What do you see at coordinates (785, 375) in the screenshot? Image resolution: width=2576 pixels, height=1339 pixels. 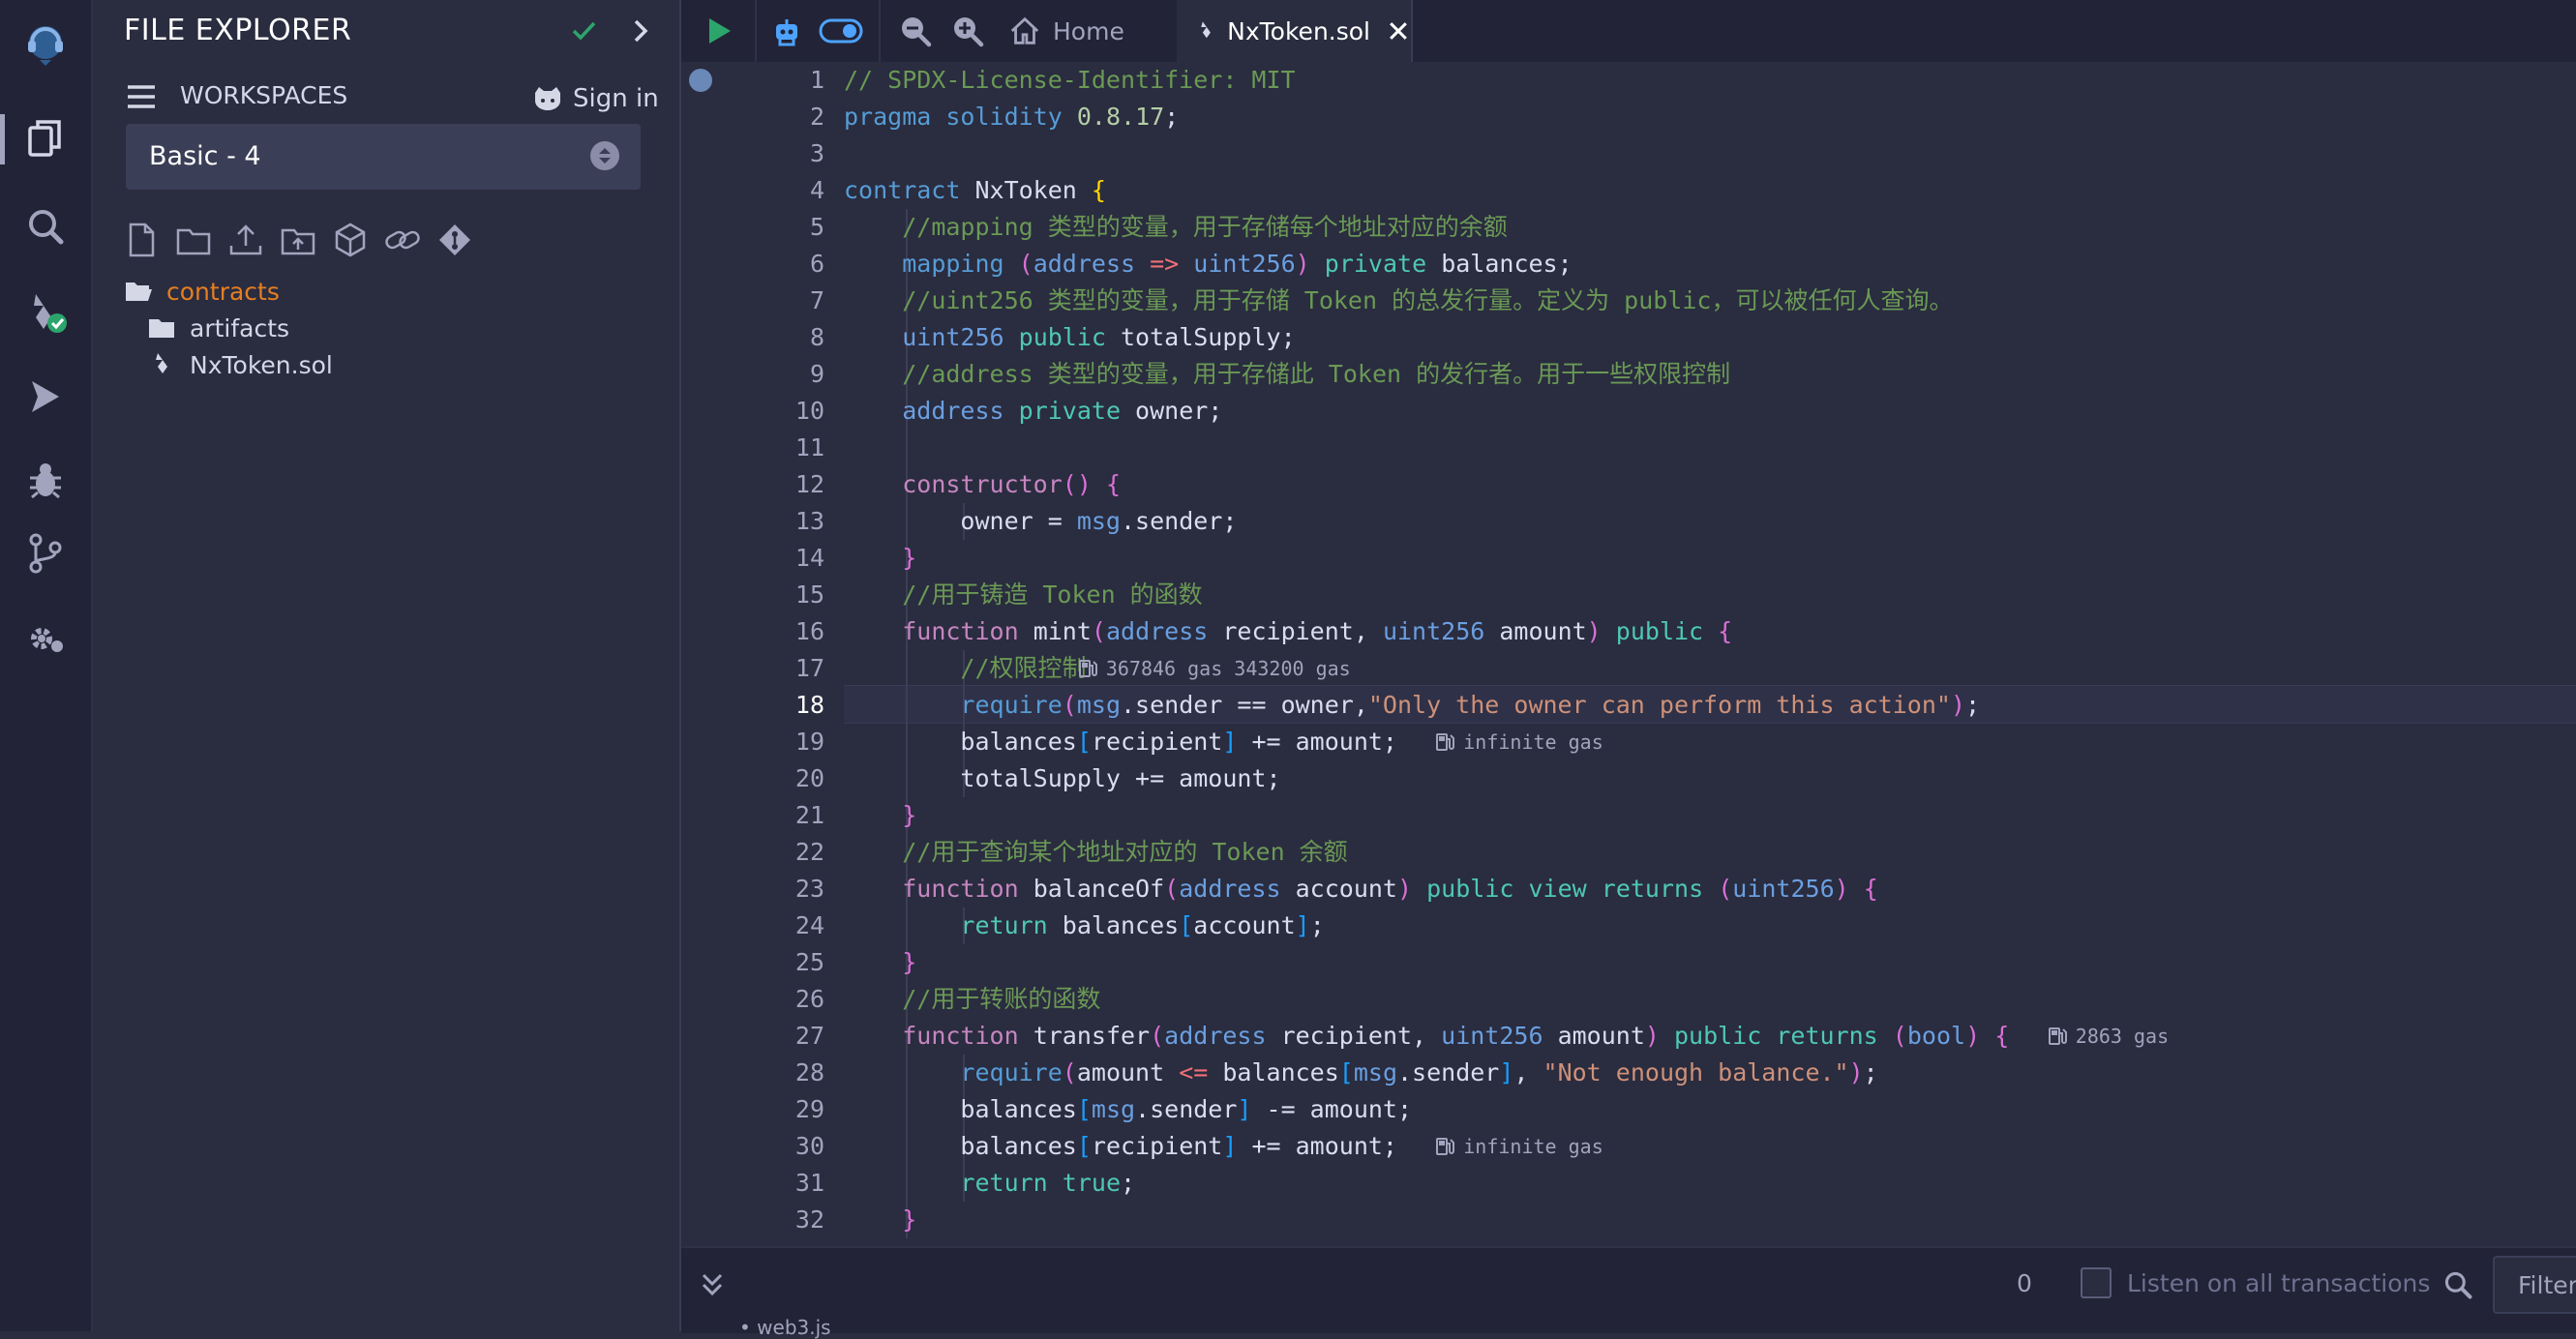 I see `line-number: 9` at bounding box center [785, 375].